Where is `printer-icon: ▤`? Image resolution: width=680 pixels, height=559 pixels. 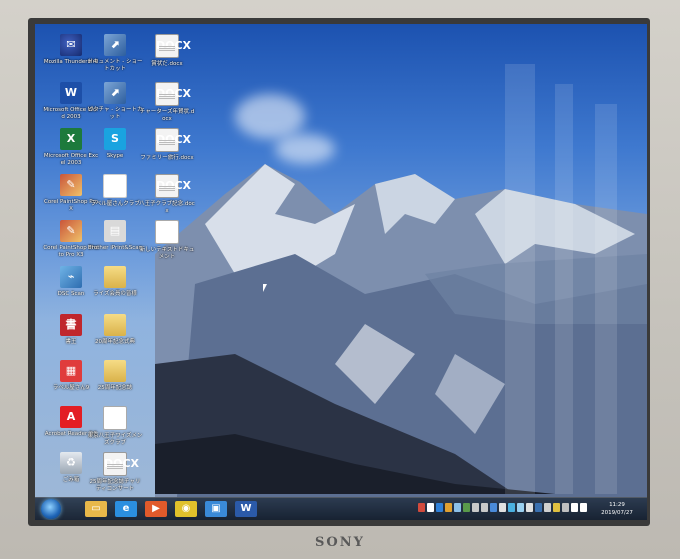 printer-icon: ▤ is located at coordinates (115, 231).